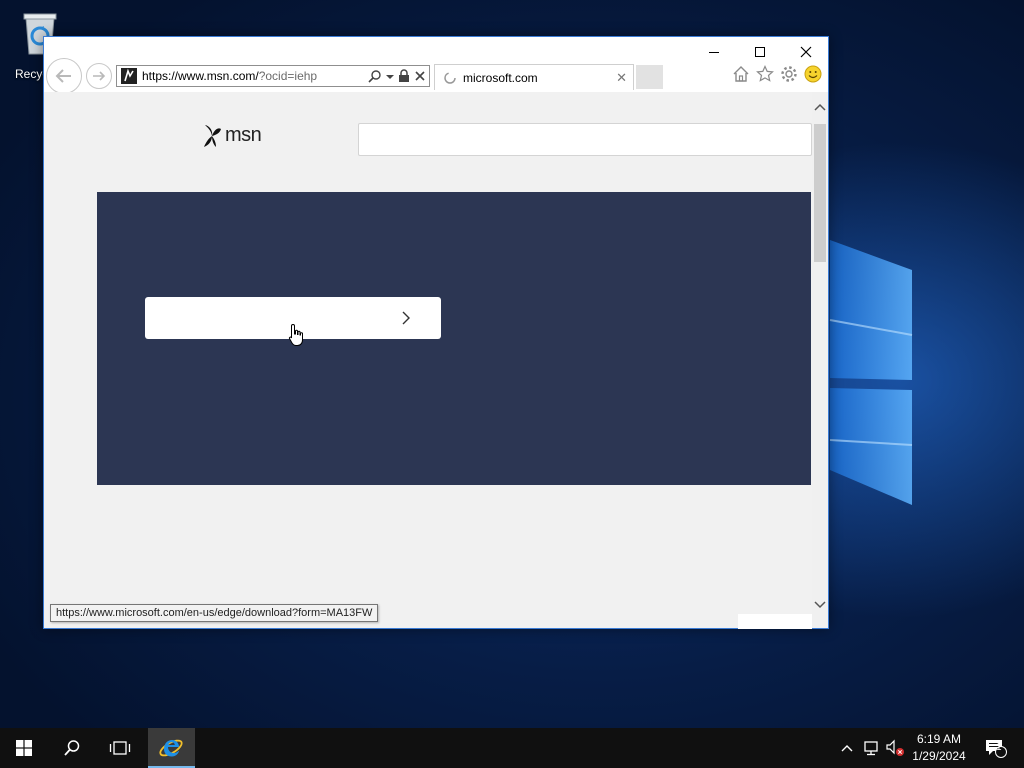 The width and height of the screenshot is (1024, 768). What do you see at coordinates (847, 748) in the screenshot?
I see `chevron-up-icon` at bounding box center [847, 748].